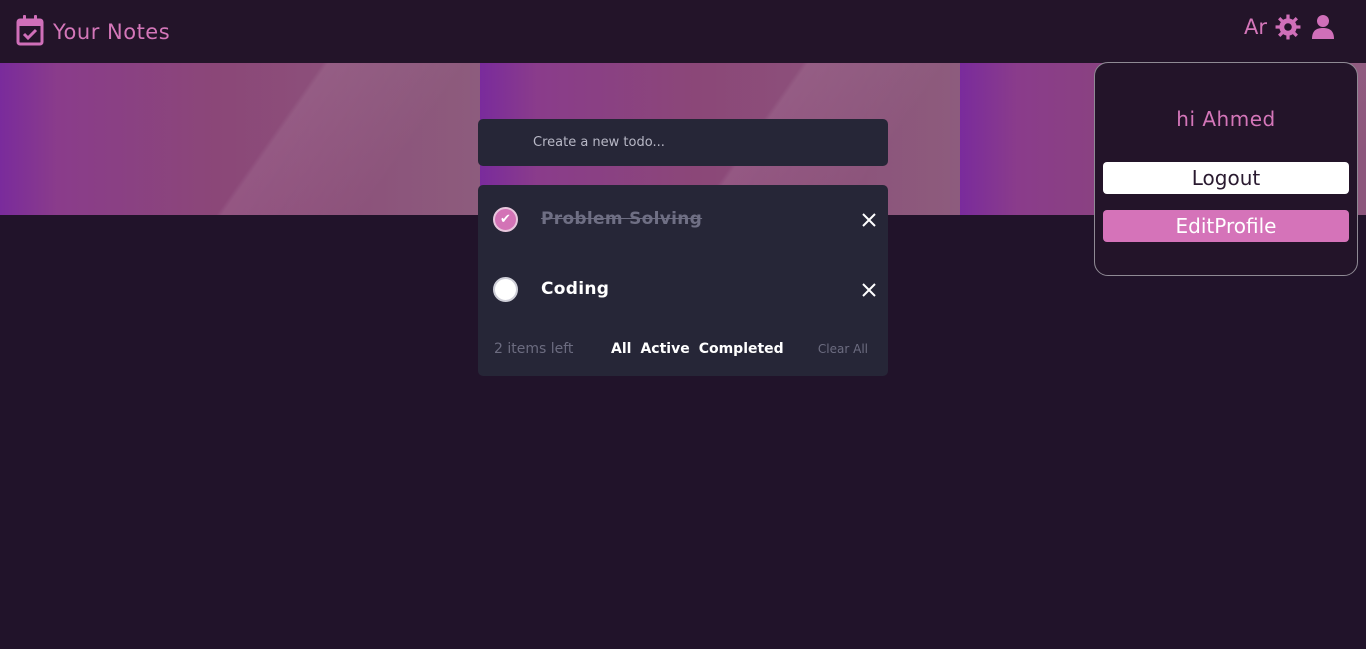 Image resolution: width=1366 pixels, height=649 pixels. I want to click on gear-icon, so click(1288, 27).